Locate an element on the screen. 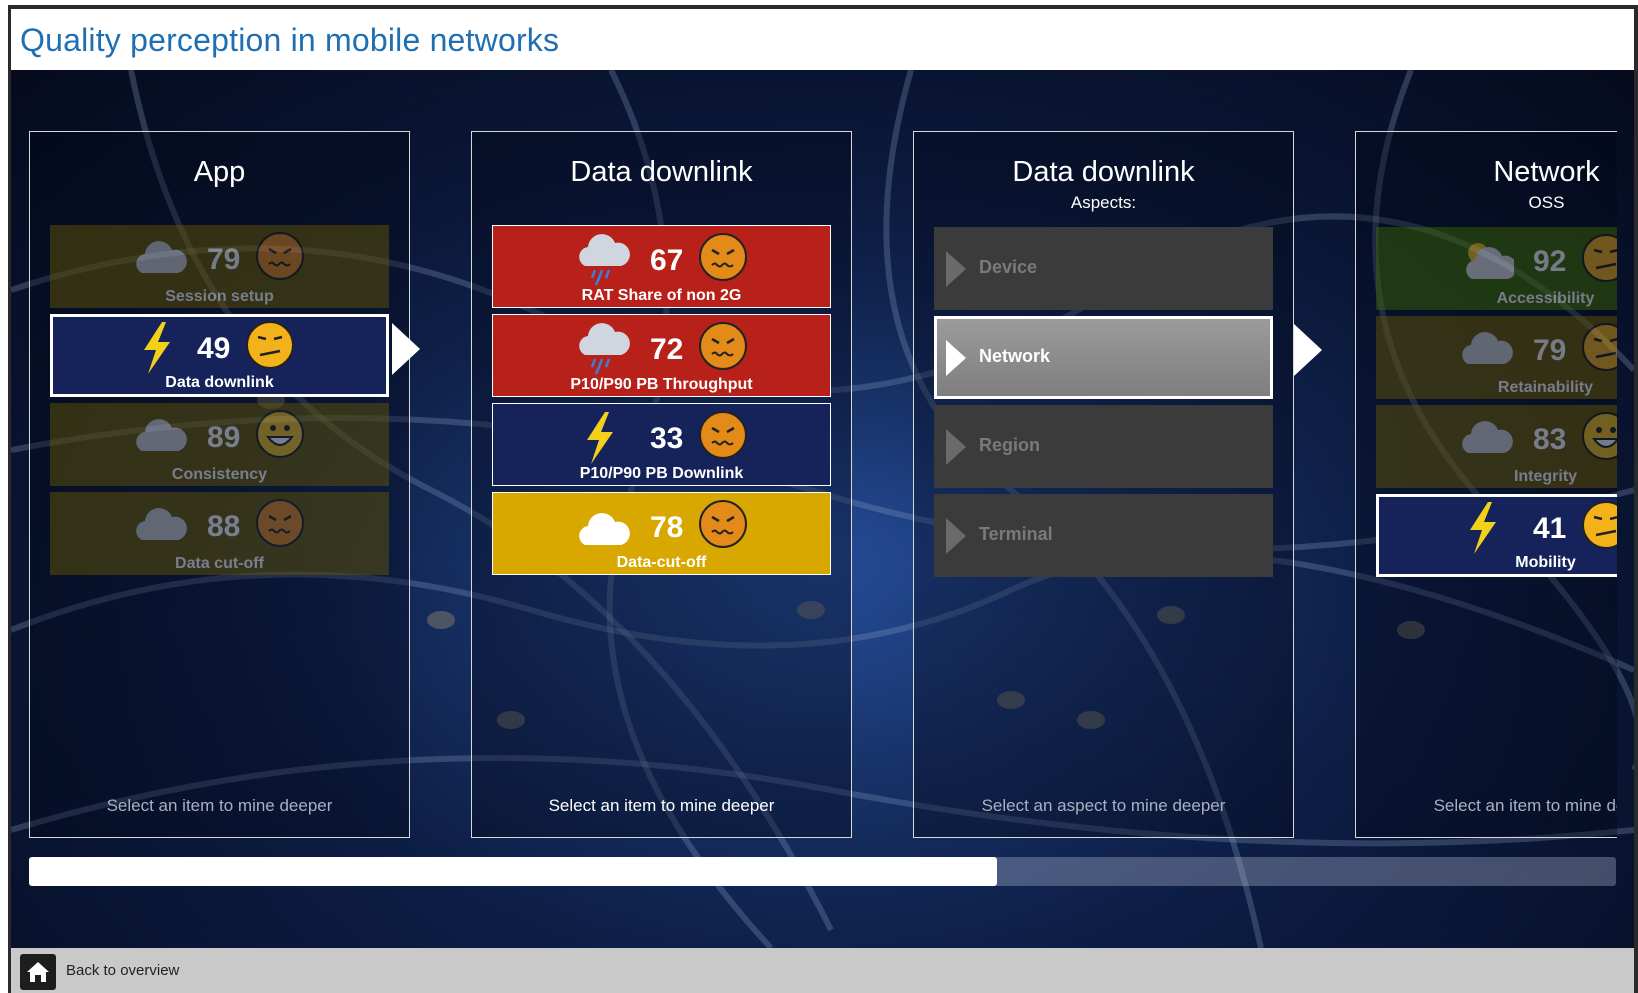  kpi-tile-data-cut-off: 88 Data cut-off is located at coordinates (219, 533).